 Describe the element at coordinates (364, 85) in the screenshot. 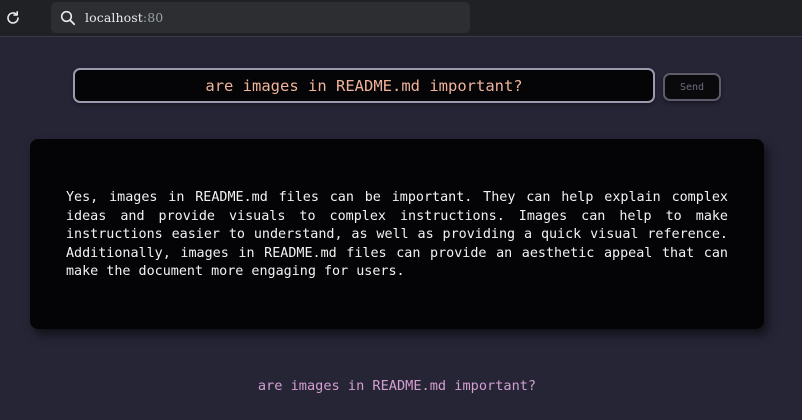

I see `question-input` at that location.